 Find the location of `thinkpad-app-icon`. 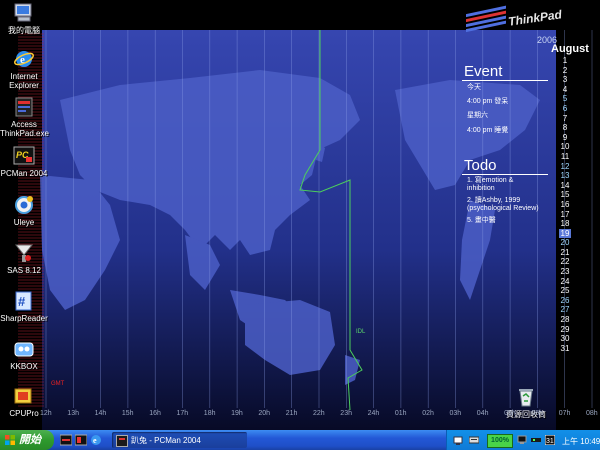

thinkpad-app-icon is located at coordinates (24, 107).